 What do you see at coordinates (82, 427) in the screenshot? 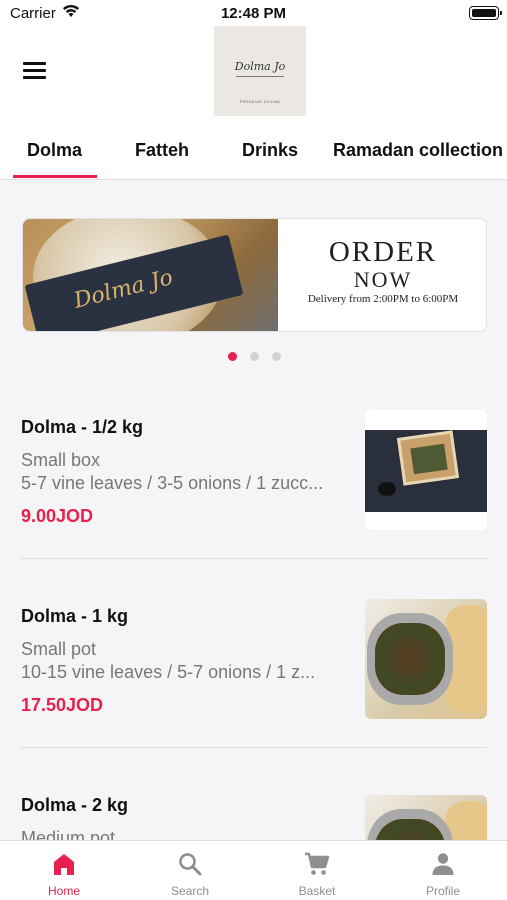
I see `product-name: Dolma - 1/2 kg` at bounding box center [82, 427].